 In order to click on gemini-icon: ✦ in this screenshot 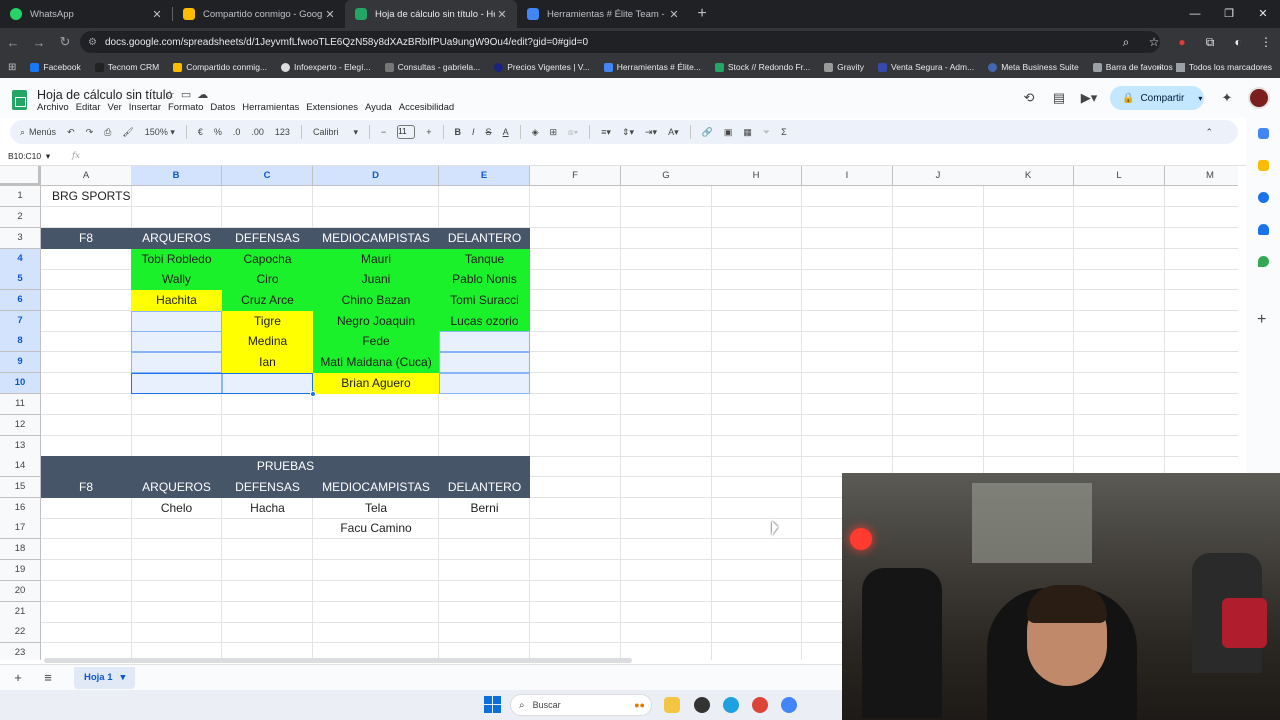, I will do `click(1227, 98)`.